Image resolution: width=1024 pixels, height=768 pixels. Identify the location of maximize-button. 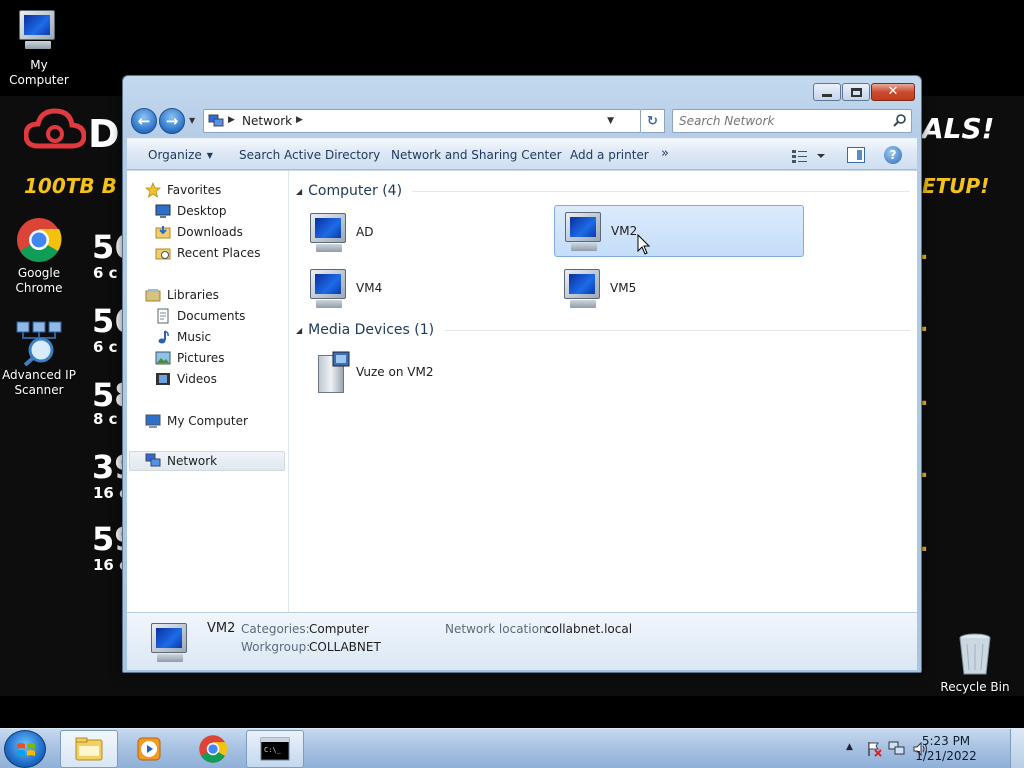
(856, 92).